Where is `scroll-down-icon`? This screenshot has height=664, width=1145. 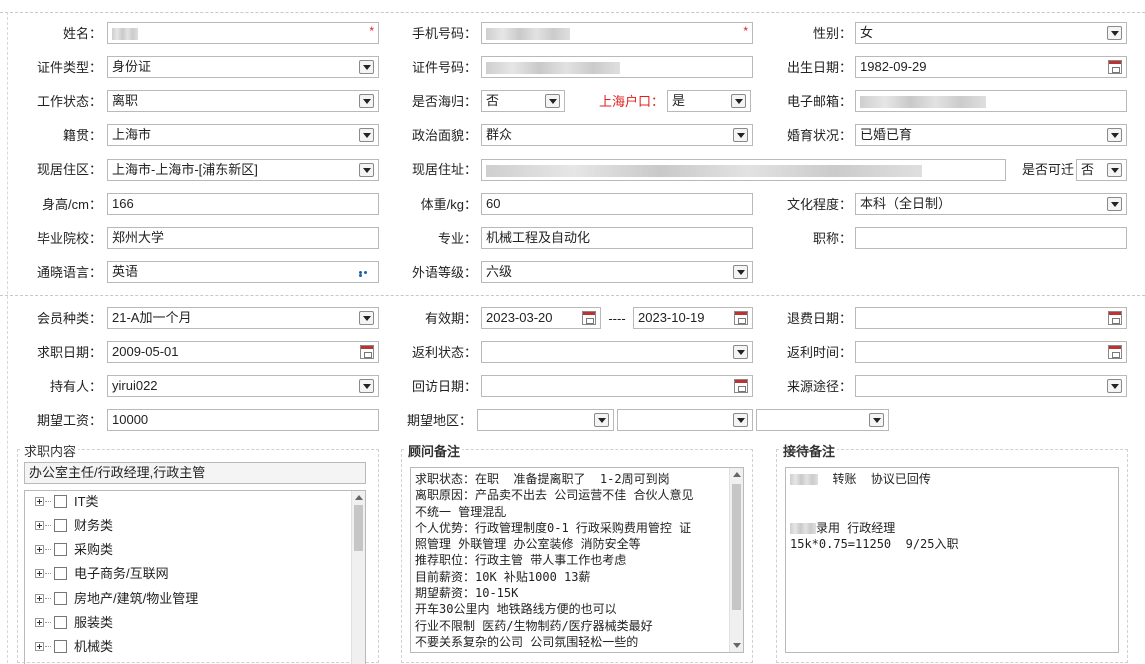
scroll-down-icon is located at coordinates (737, 645).